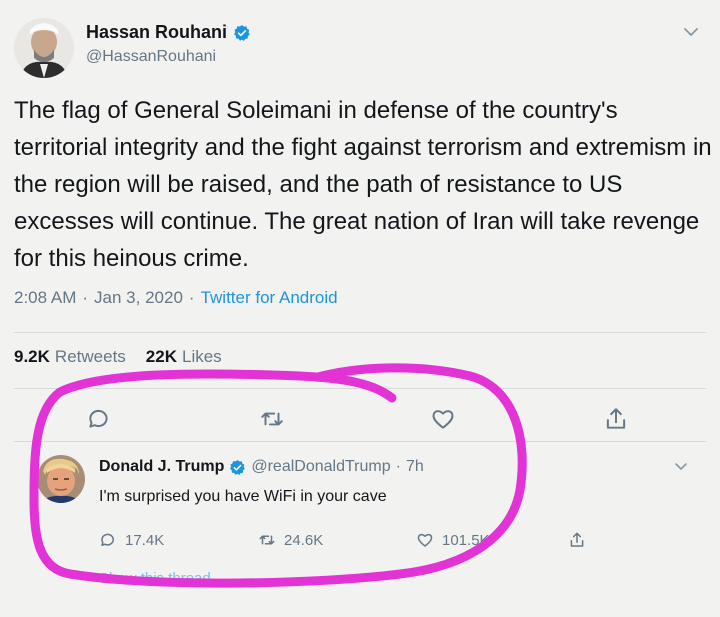 The width and height of the screenshot is (720, 617). I want to click on author-name: Hassan Rouhani, so click(168, 32).